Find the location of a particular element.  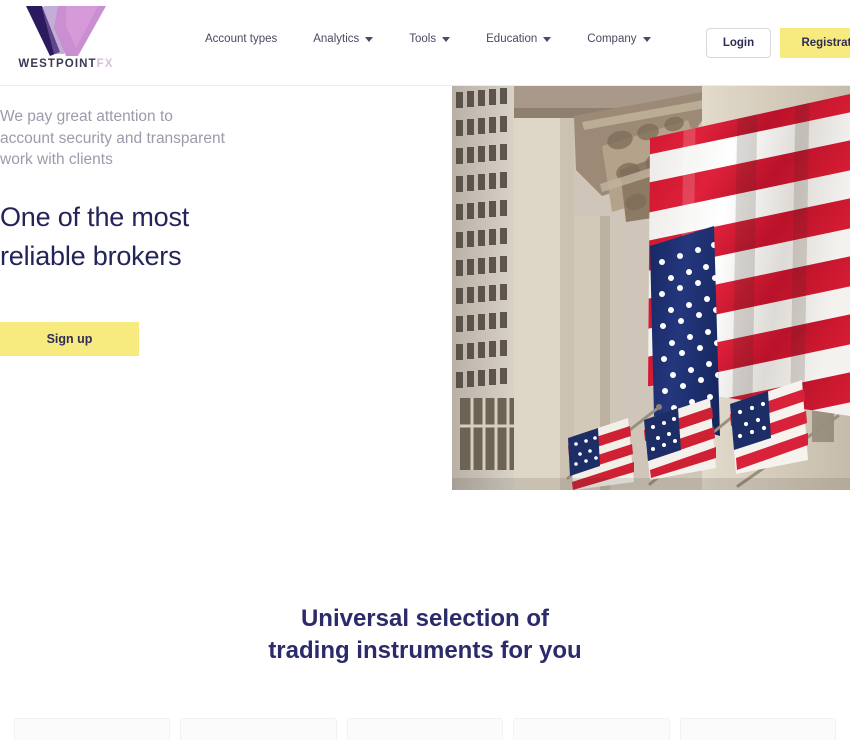

brand-logo: WESTPOINTFX is located at coordinates (66, 43).